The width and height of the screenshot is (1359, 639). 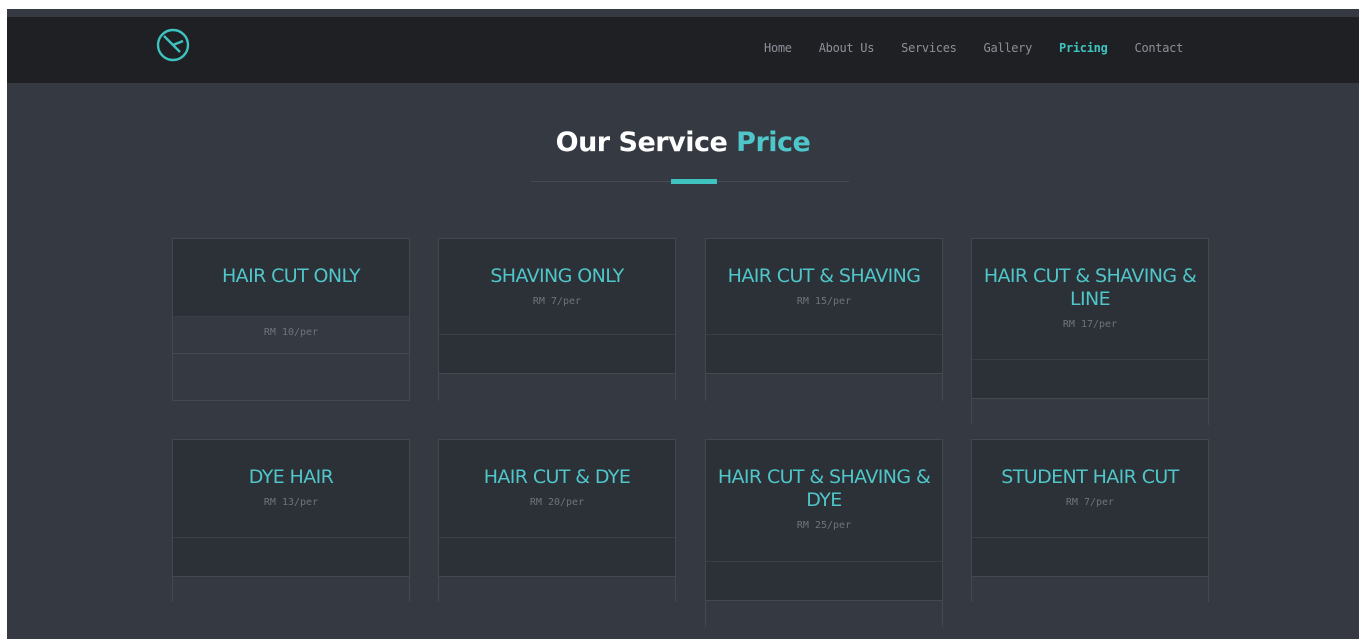 I want to click on card-title: HAIR CUT & DYE, so click(x=557, y=477).